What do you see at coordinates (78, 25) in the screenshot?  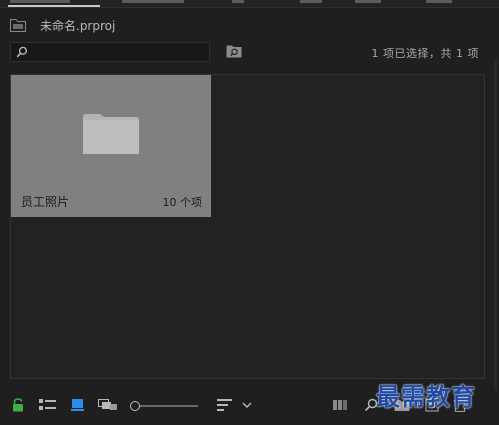 I see `project-name: 未命名.prproj` at bounding box center [78, 25].